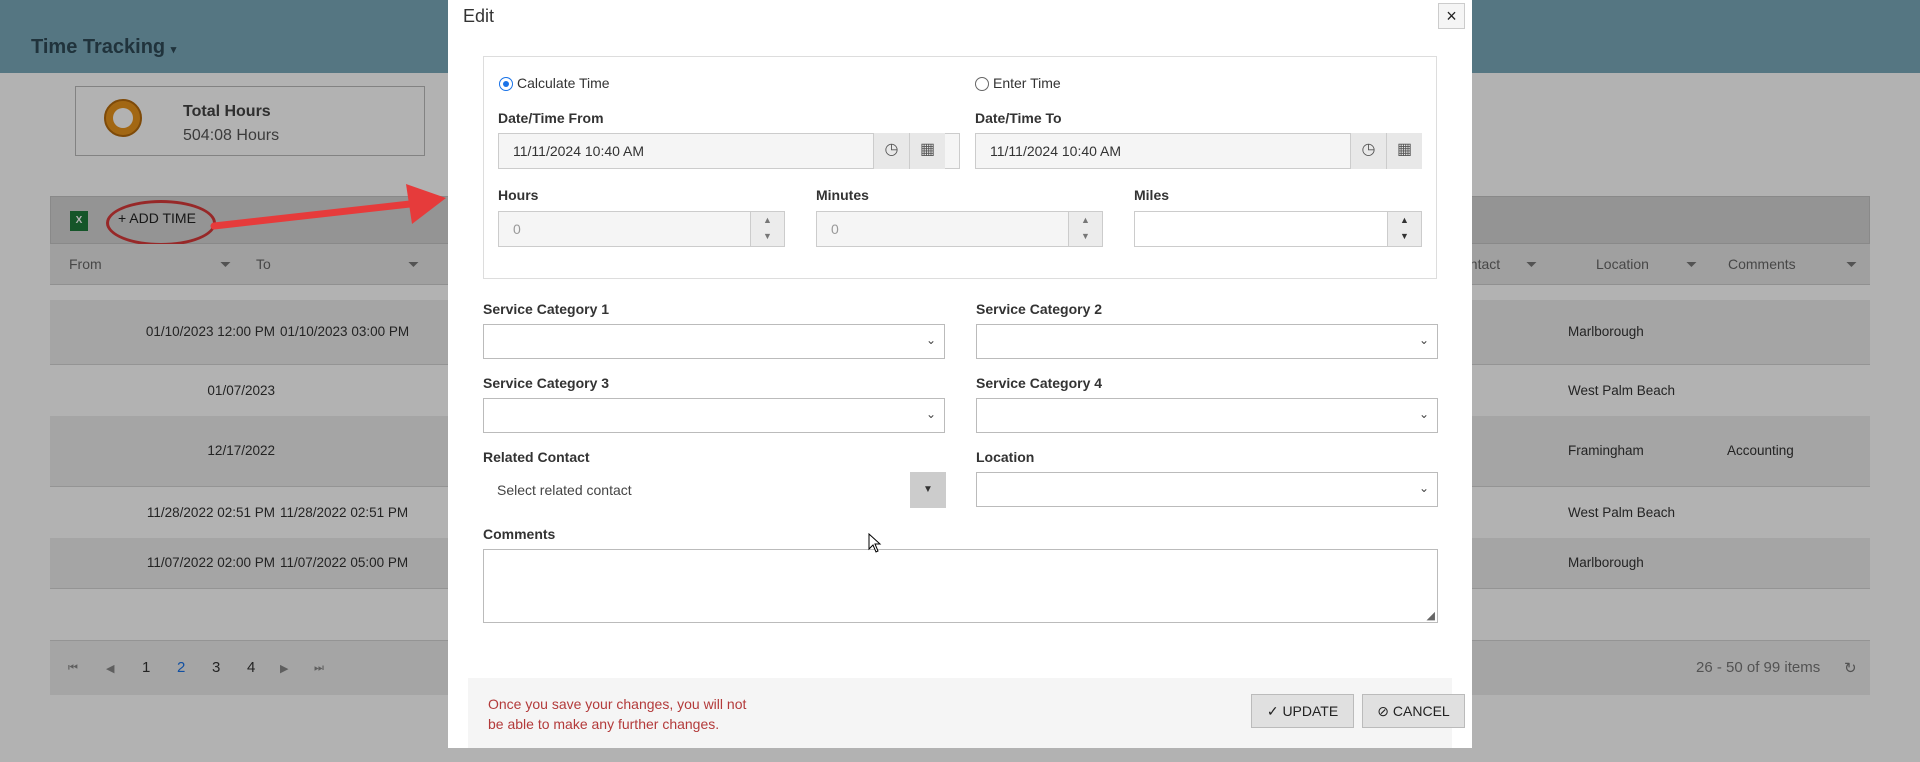  Describe the element at coordinates (1207, 341) in the screenshot. I see `service-category-2-select: ⌄` at that location.